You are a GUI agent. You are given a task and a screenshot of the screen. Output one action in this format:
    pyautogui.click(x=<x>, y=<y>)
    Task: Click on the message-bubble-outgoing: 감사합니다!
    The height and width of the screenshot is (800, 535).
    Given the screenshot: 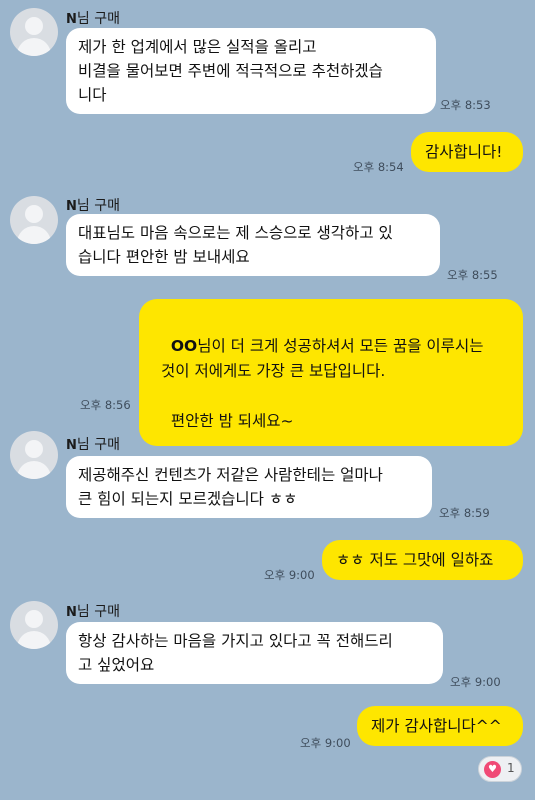 What is the action you would take?
    pyautogui.click(x=467, y=152)
    